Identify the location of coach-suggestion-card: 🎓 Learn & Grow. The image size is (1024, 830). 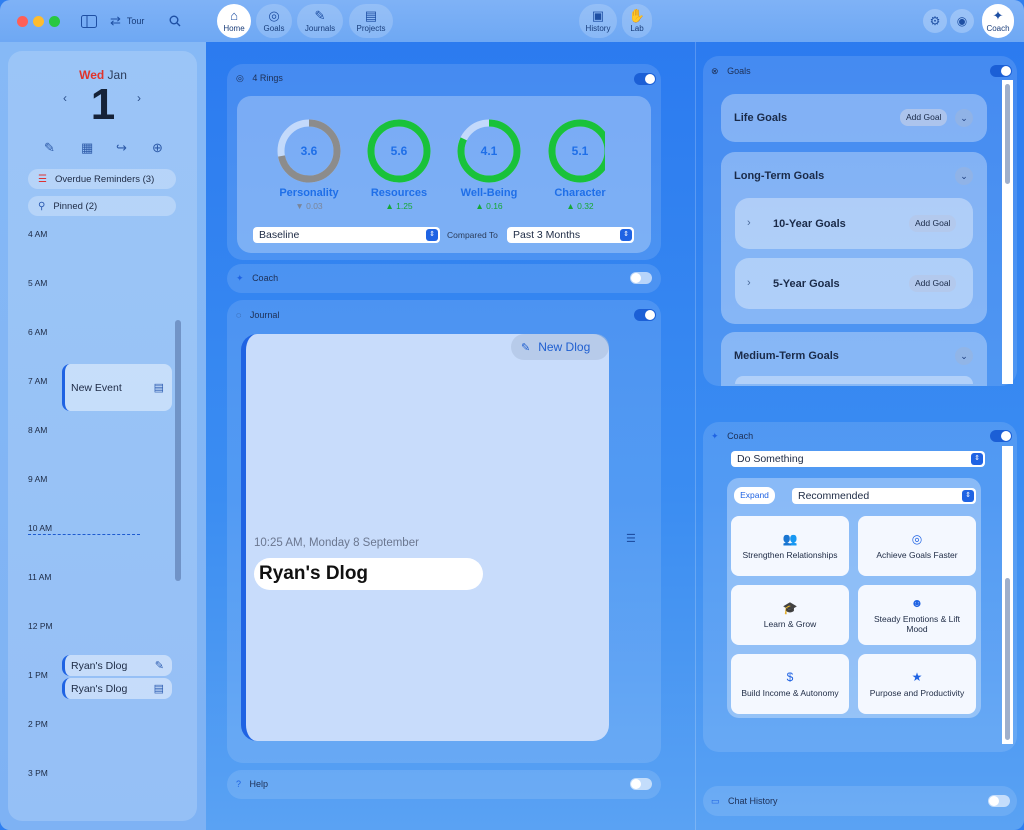
(790, 615).